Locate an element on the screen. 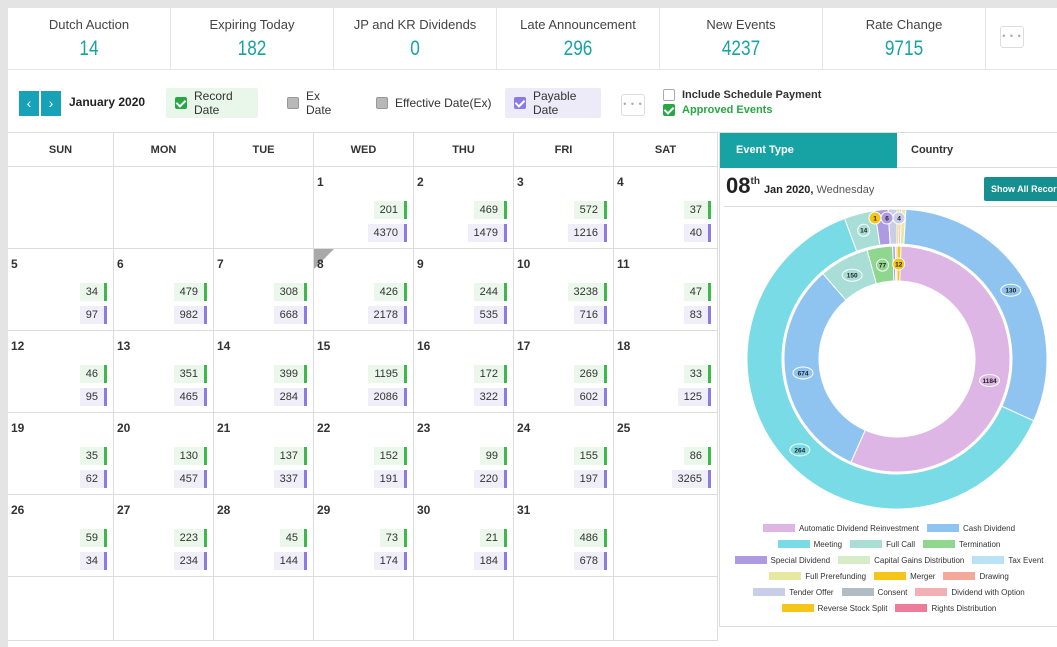 This screenshot has width=1057, height=647. payable-date-count: 668 is located at coordinates (290, 315).